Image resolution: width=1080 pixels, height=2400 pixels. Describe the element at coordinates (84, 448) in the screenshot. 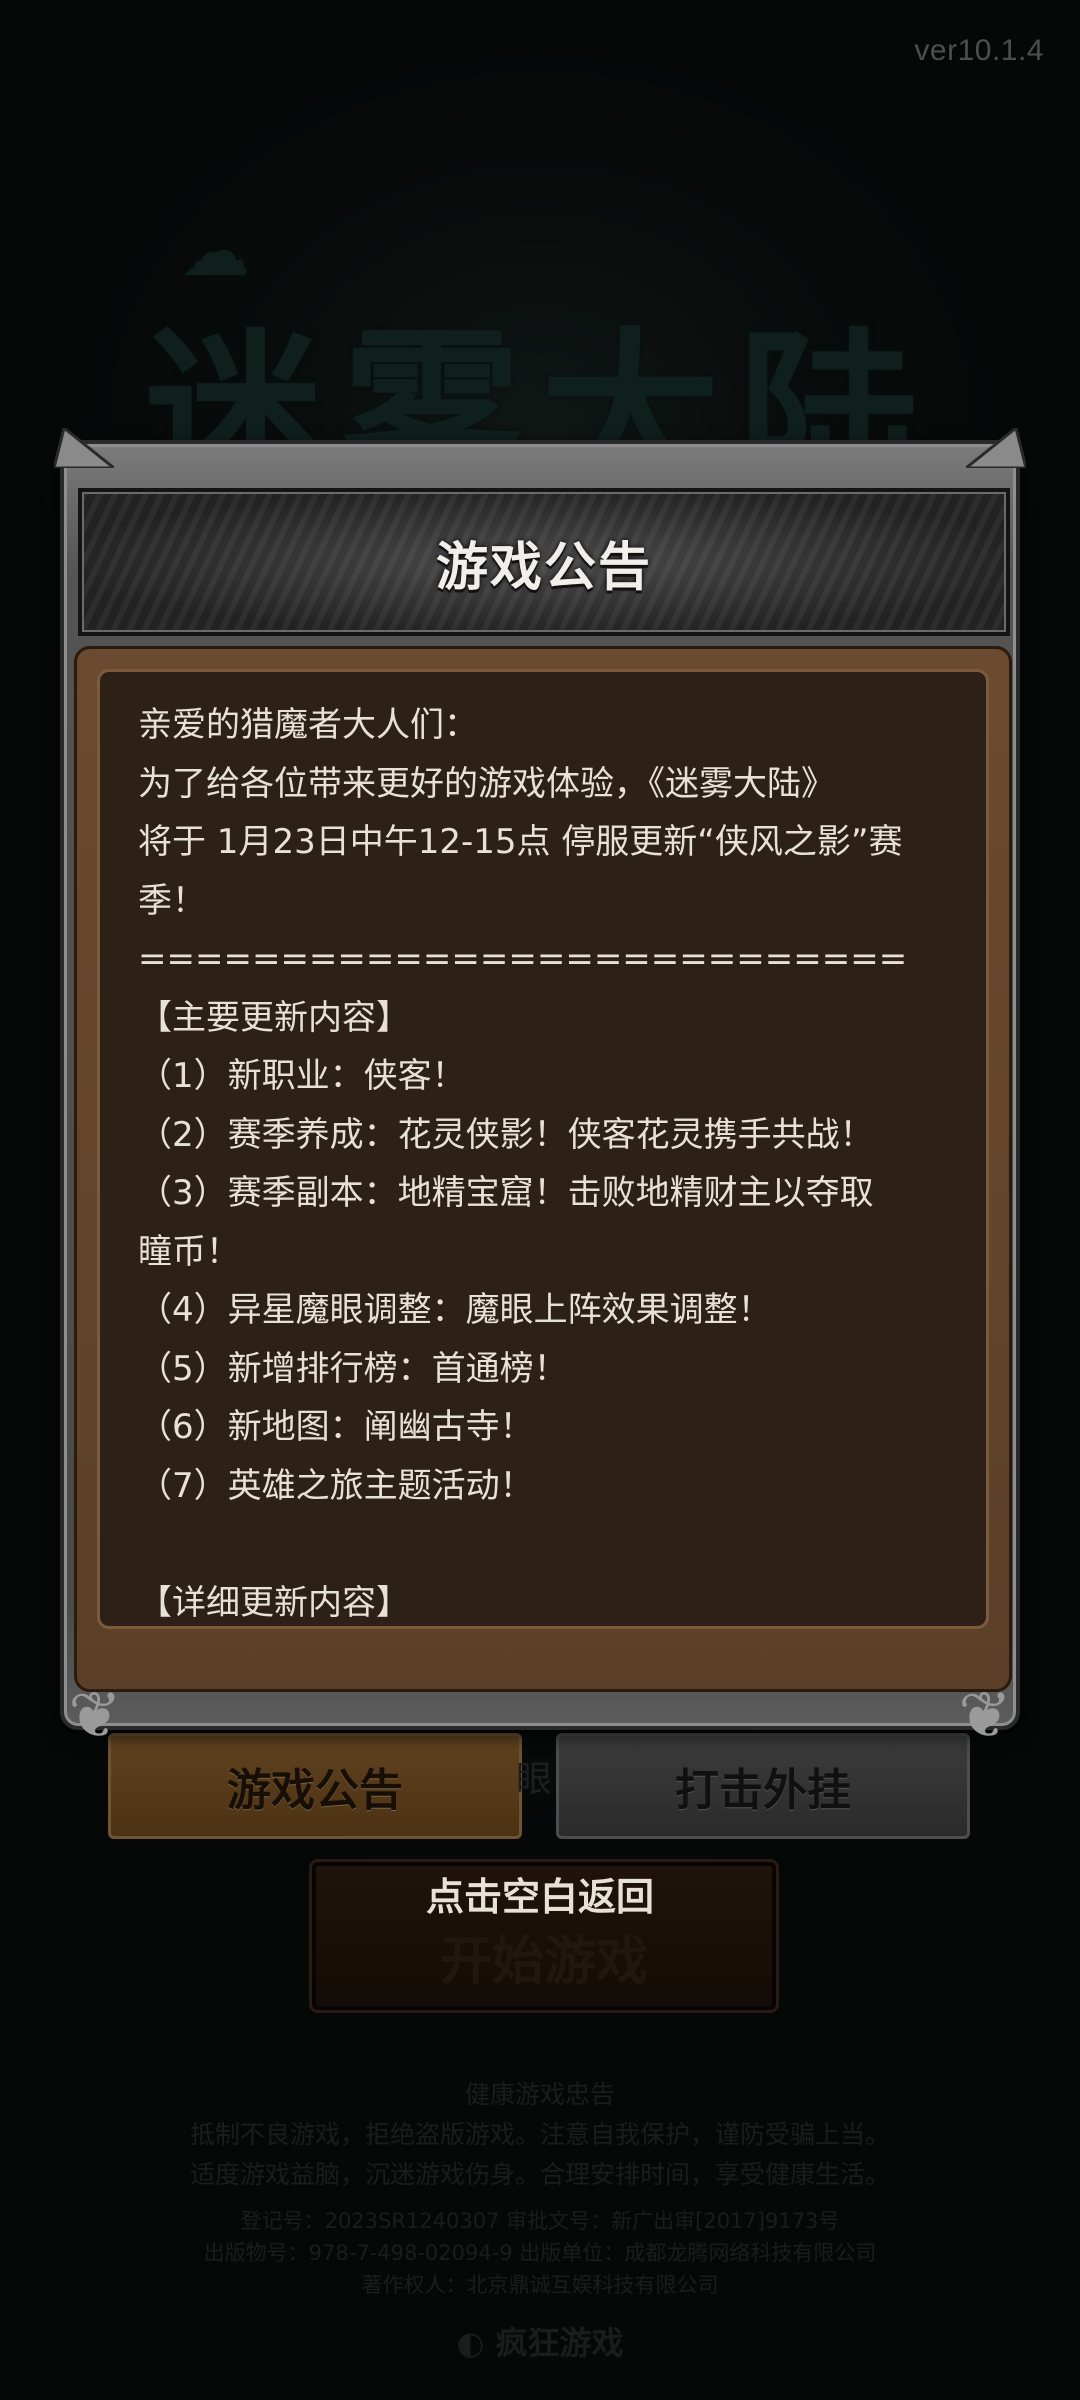

I see `frame-peak-left-icon` at that location.